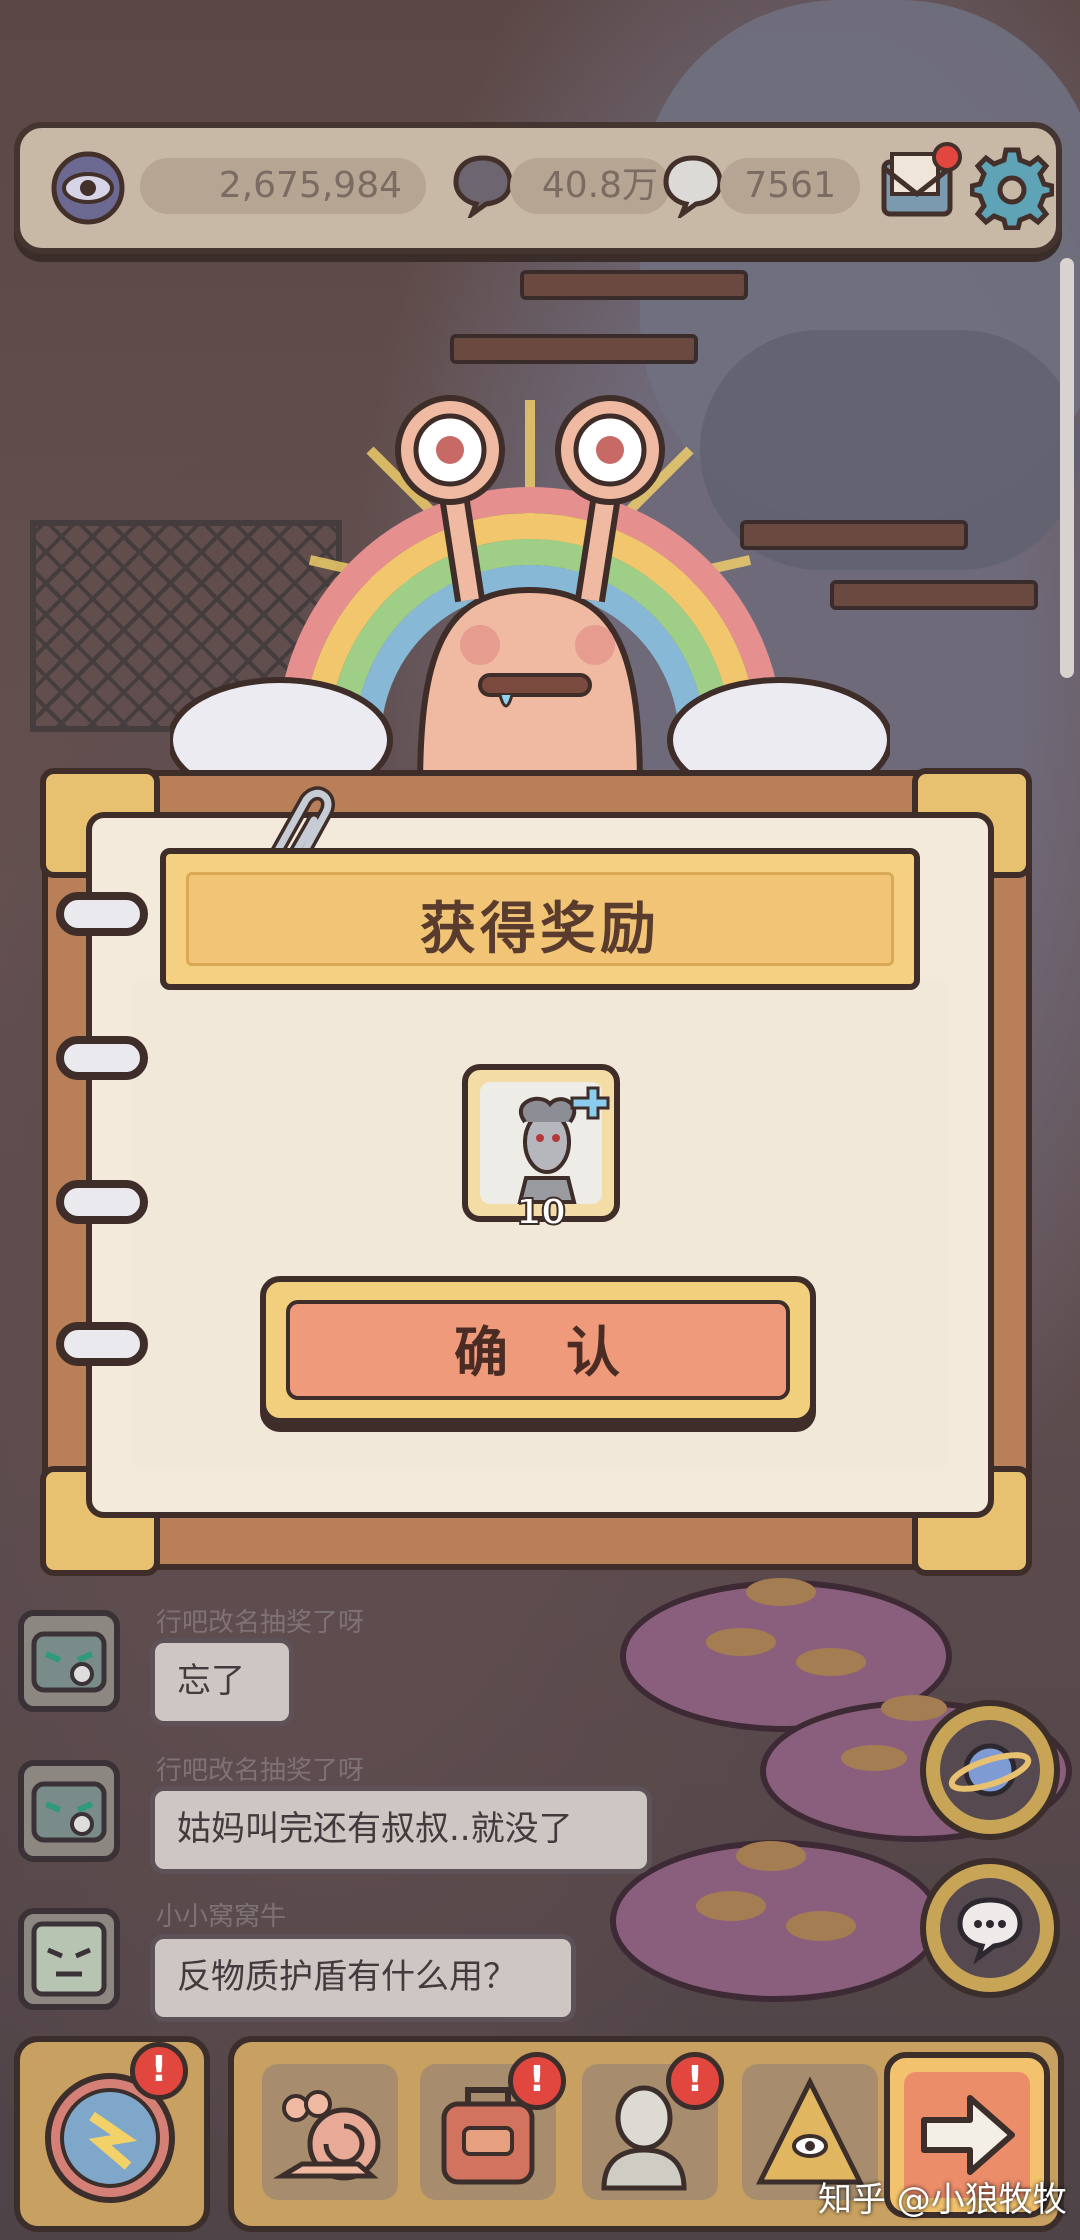 The height and width of the screenshot is (2240, 1080). I want to click on confirm-button: 确 认, so click(538, 1350).